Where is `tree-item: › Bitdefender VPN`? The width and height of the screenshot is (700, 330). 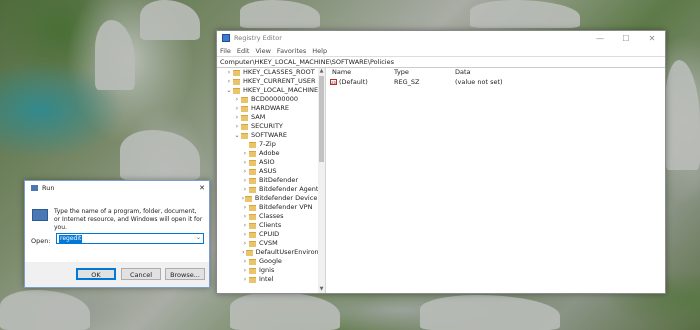 tree-item: › Bitdefender VPN is located at coordinates (271, 207).